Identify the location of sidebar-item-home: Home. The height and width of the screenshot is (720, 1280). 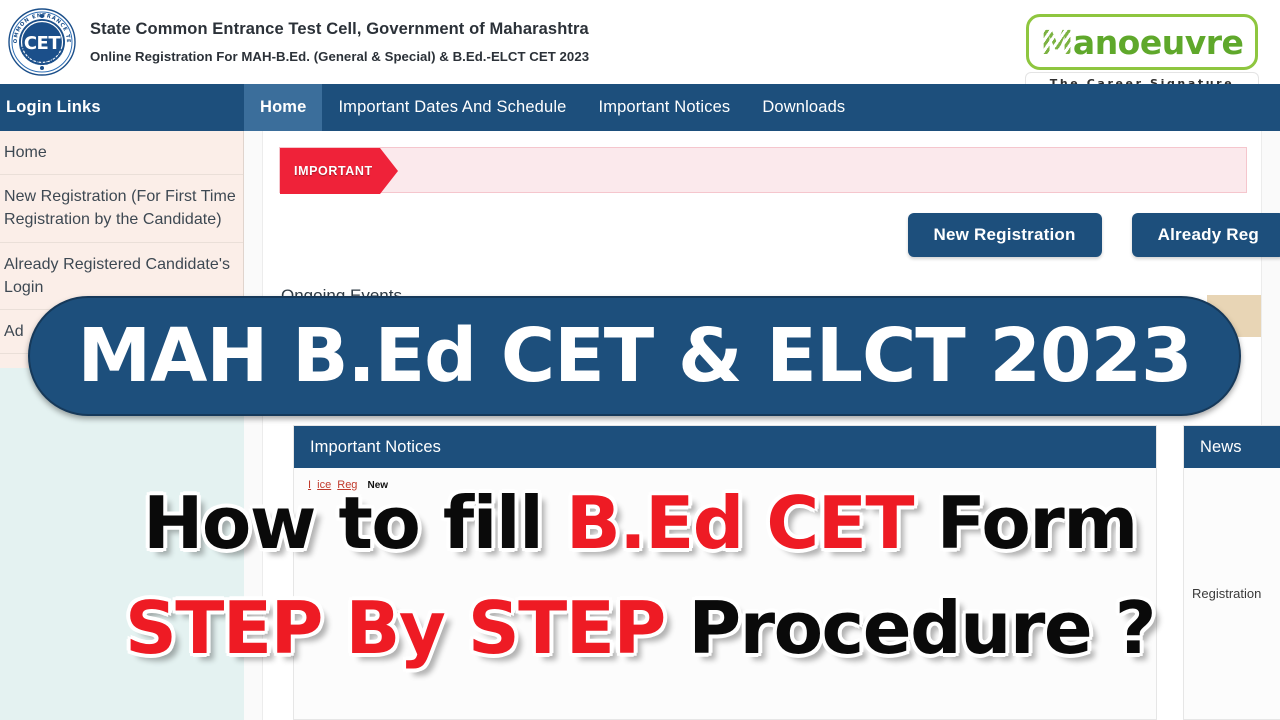
(121, 153).